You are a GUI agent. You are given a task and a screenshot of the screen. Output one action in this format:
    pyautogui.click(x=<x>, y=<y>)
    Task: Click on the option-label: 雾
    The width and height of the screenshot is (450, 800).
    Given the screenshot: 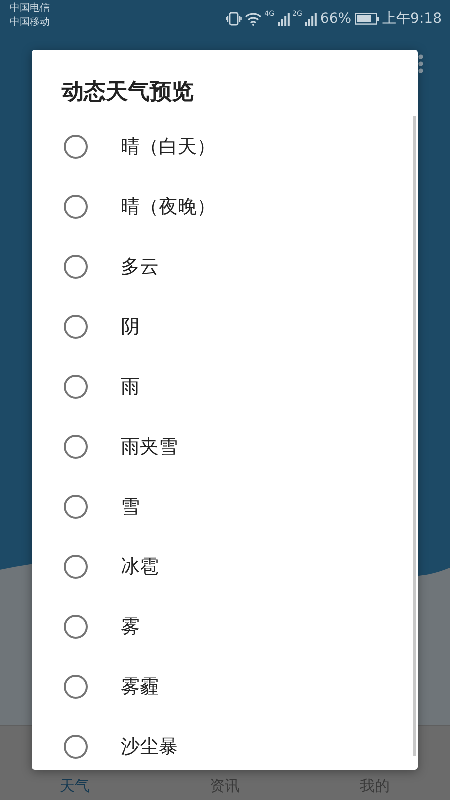 What is the action you would take?
    pyautogui.click(x=130, y=627)
    